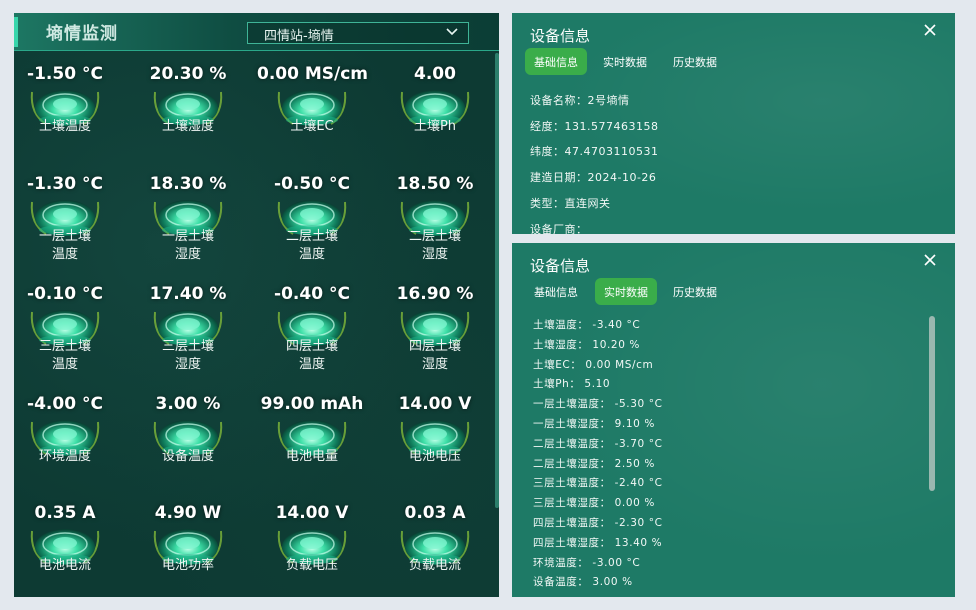  I want to click on metric-label: 一层土壤 湿度, so click(188, 246).